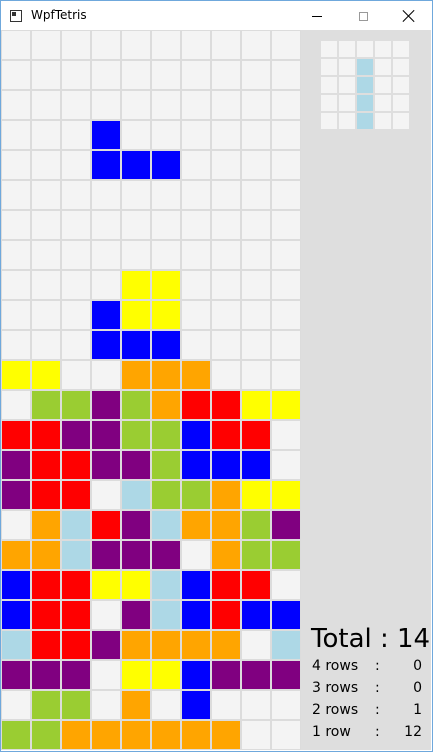  Describe the element at coordinates (367, 668) in the screenshot. I see `score-row-4: 4 rows : 0` at that location.